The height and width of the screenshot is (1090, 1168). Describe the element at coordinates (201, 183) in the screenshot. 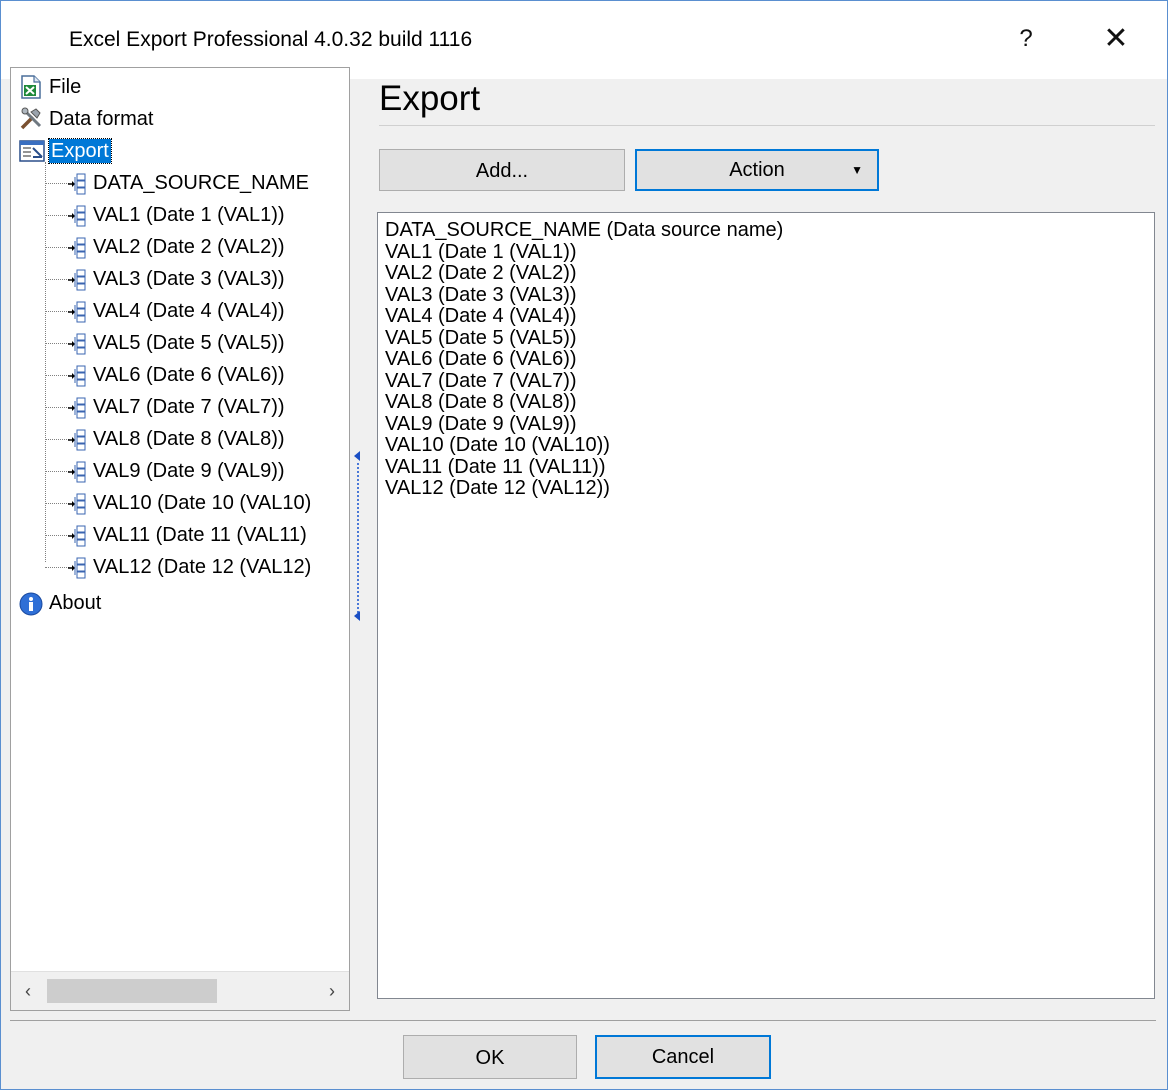

I see `tree-item-label: DATA_SOURCE_NAME` at that location.